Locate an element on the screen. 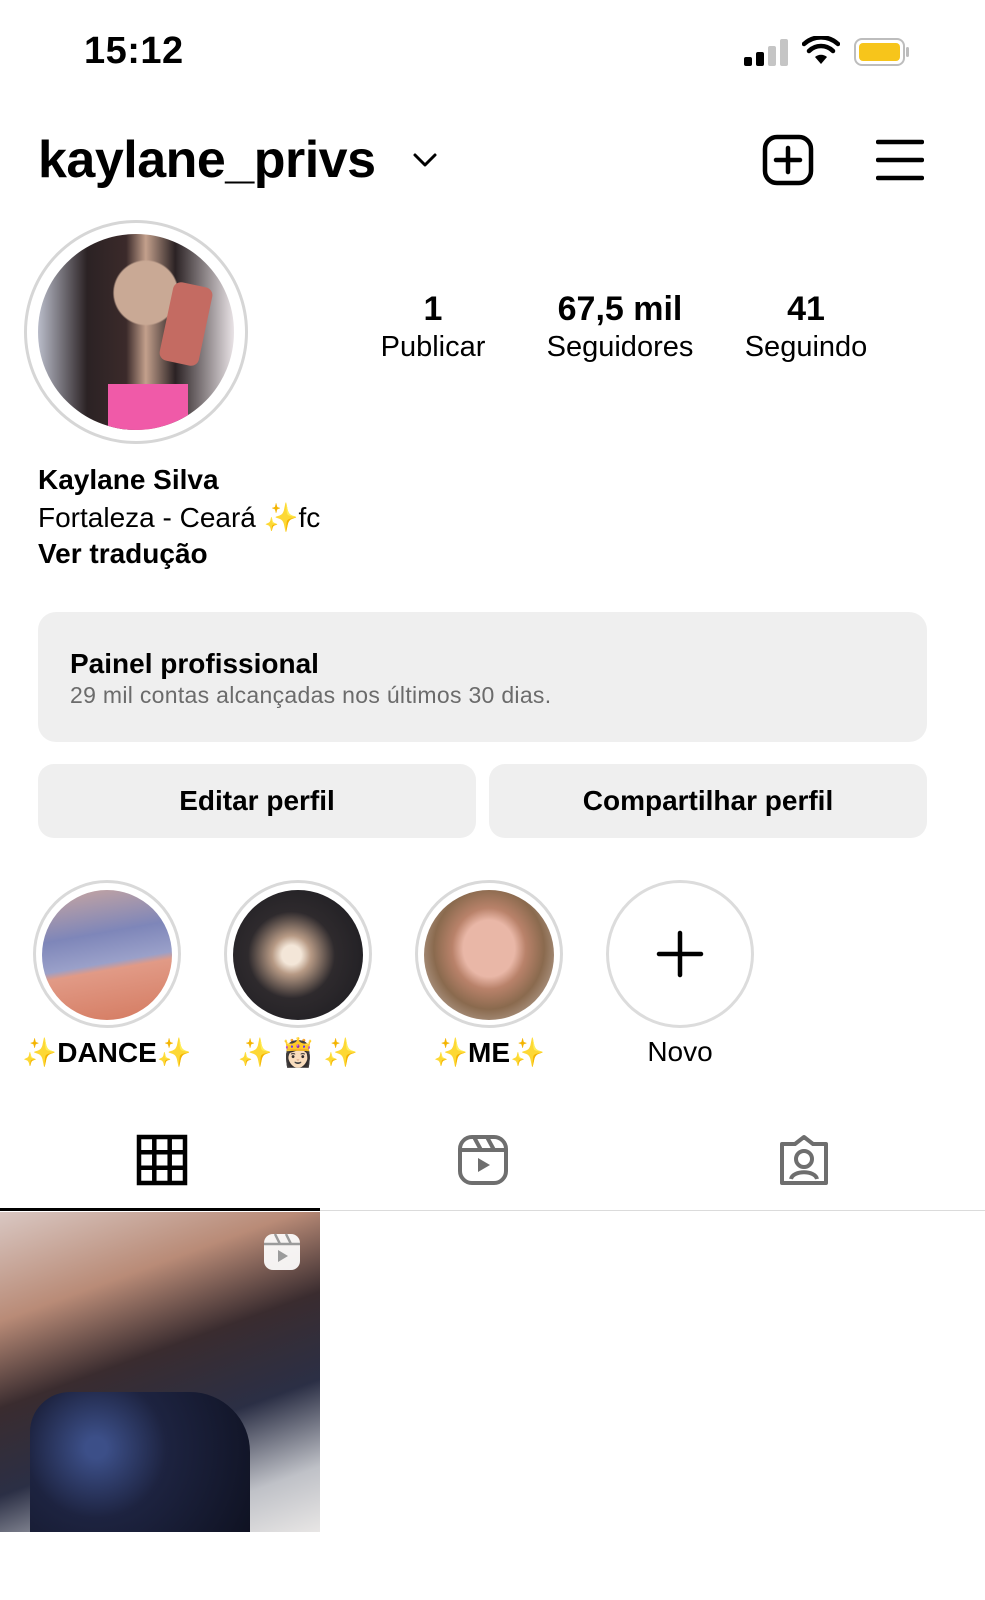 This screenshot has height=1600, width=985. stat-followers: 67,5 mil Seguidores is located at coordinates (620, 328).